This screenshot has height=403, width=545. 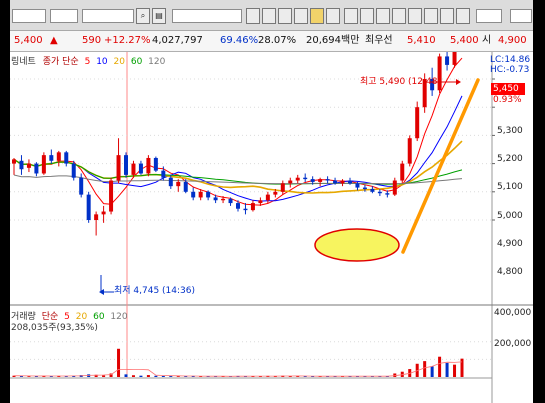 What do you see at coordinates (136, 62) in the screenshot?
I see `ma-60-label: 60` at bounding box center [136, 62].